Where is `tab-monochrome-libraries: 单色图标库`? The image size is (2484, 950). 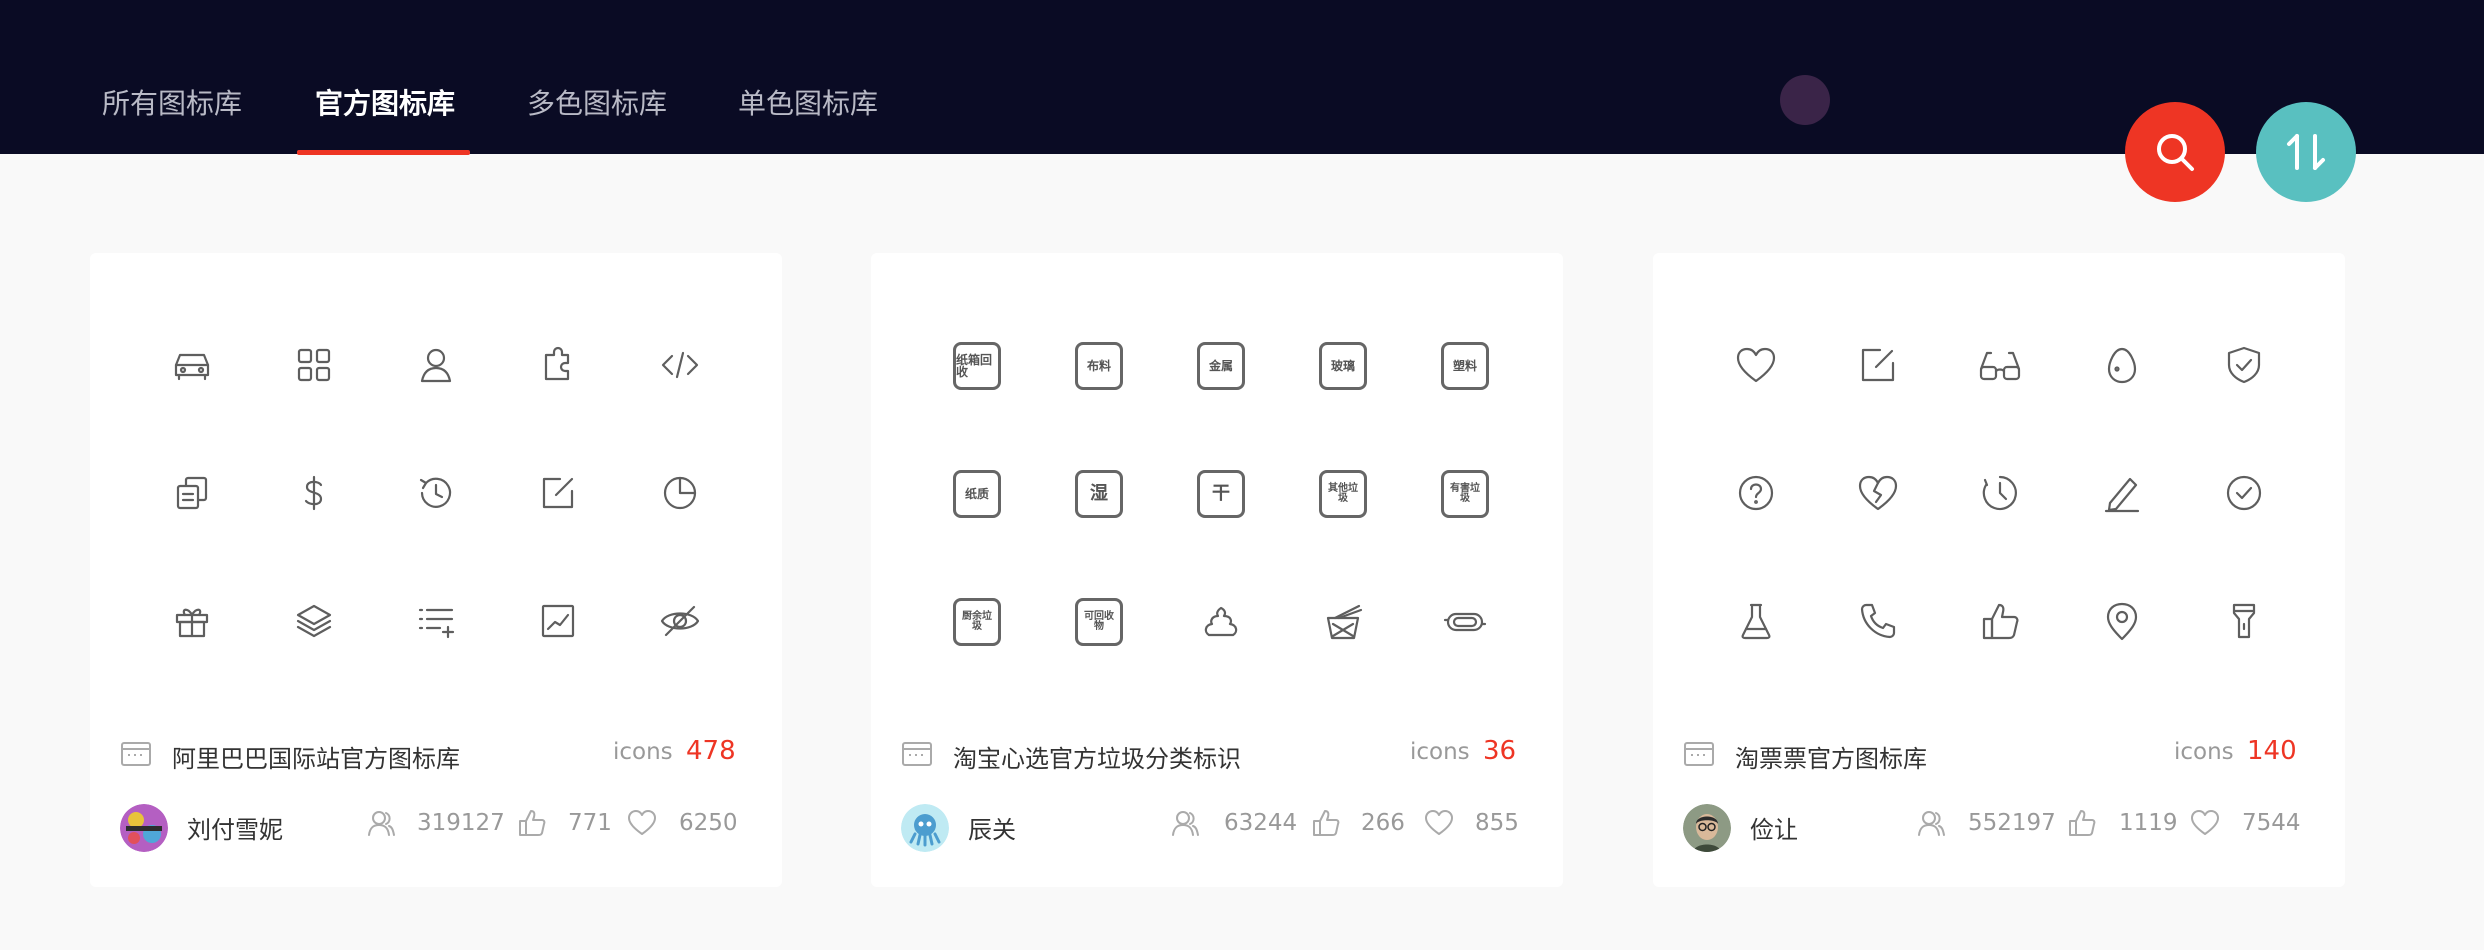 tab-monochrome-libraries: 单色图标库 is located at coordinates (808, 104).